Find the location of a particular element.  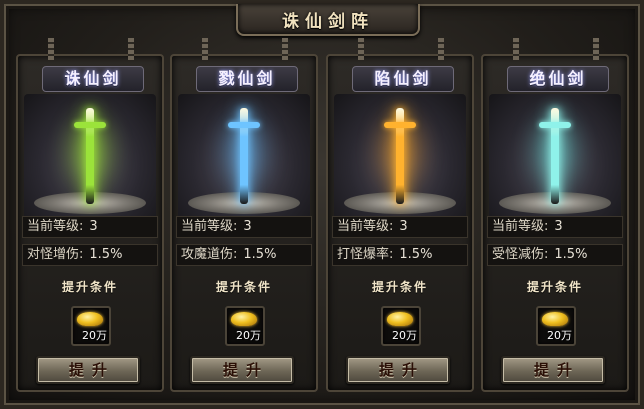

bonus-row: 打怪爆率: 1.5% is located at coordinates (400, 255).